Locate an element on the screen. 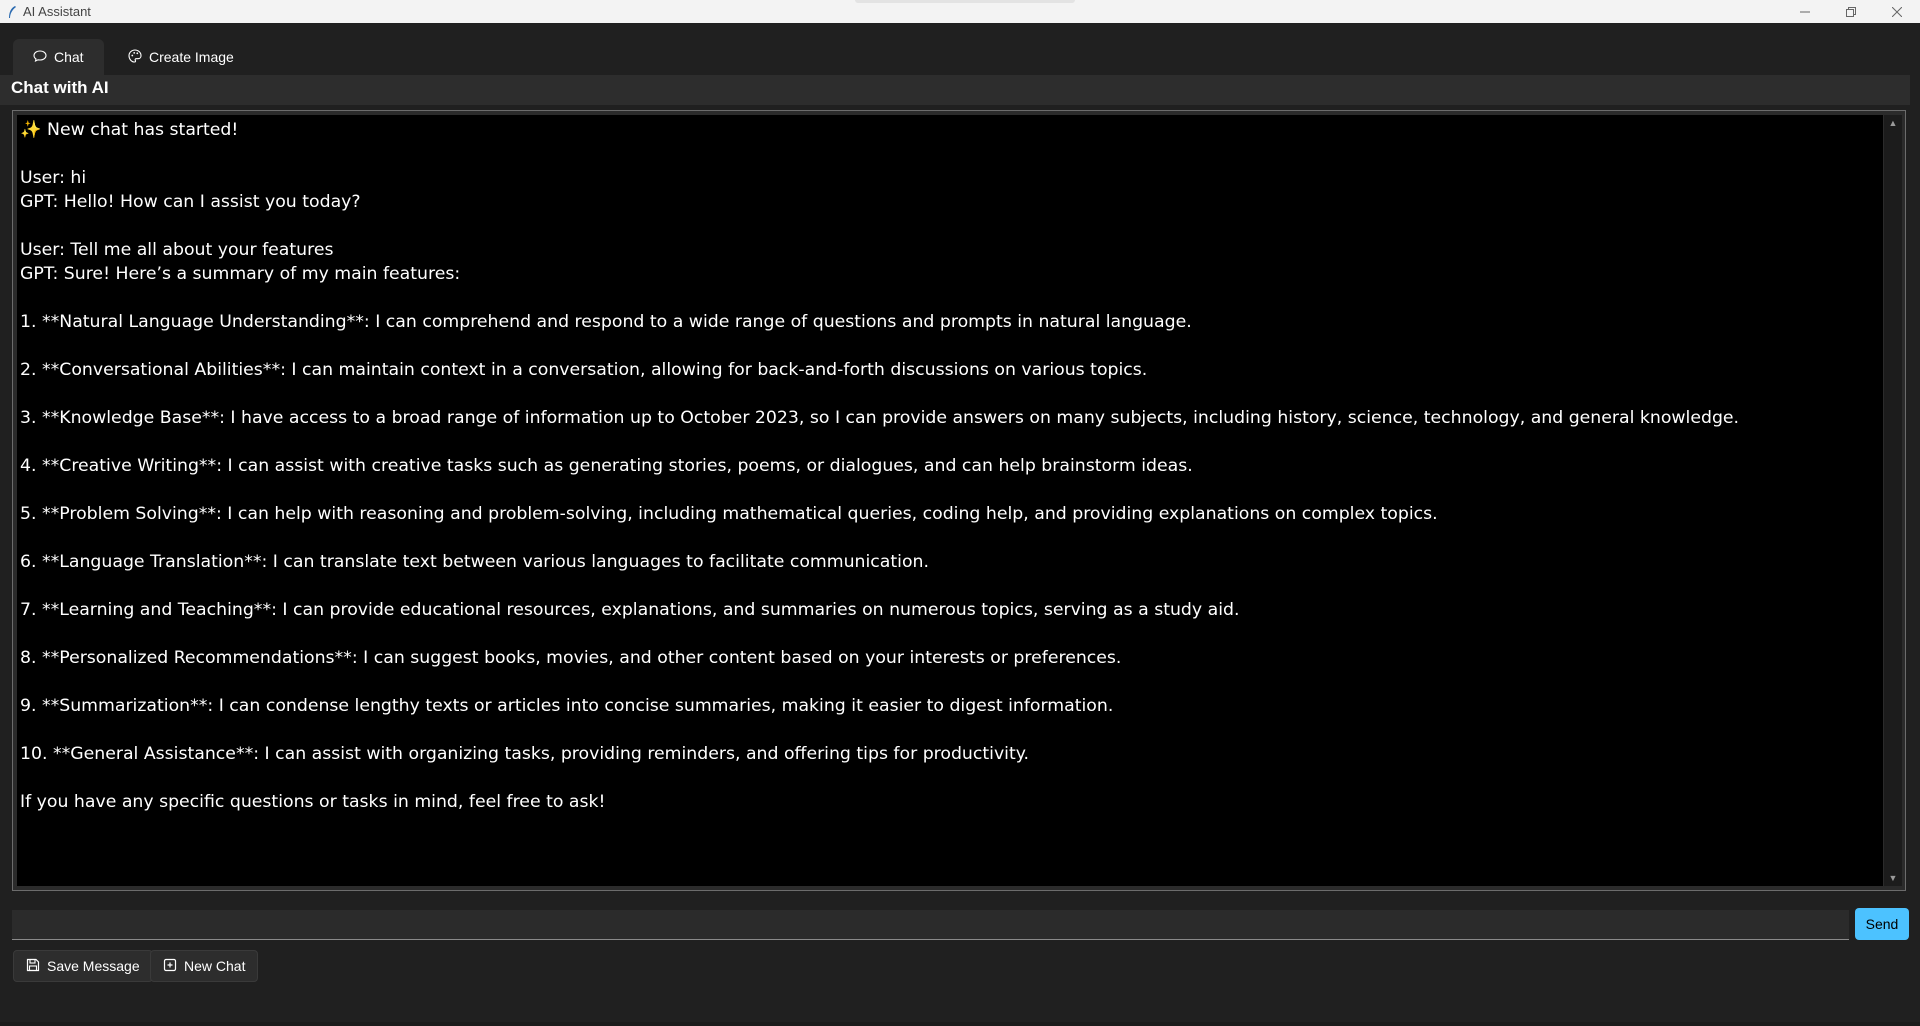  palette-icon is located at coordinates (135, 57).